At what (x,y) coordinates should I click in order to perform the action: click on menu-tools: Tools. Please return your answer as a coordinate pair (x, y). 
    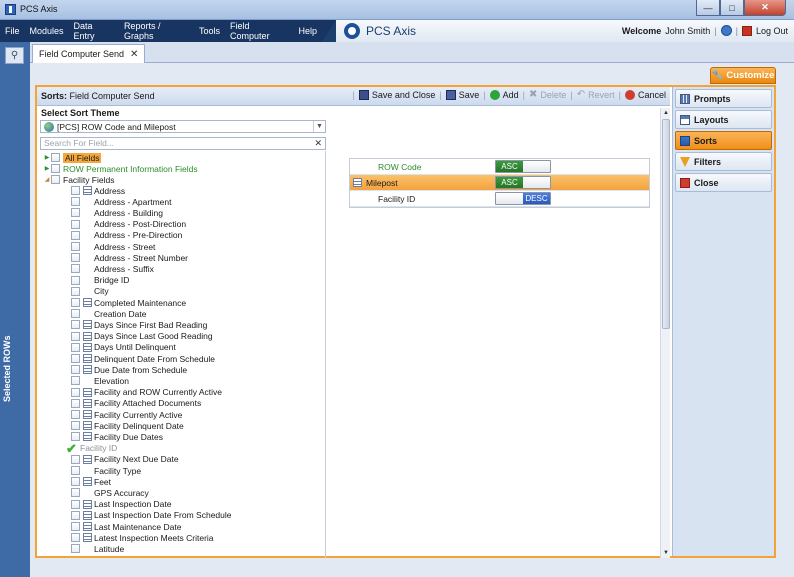
    Looking at the image, I should click on (209, 31).